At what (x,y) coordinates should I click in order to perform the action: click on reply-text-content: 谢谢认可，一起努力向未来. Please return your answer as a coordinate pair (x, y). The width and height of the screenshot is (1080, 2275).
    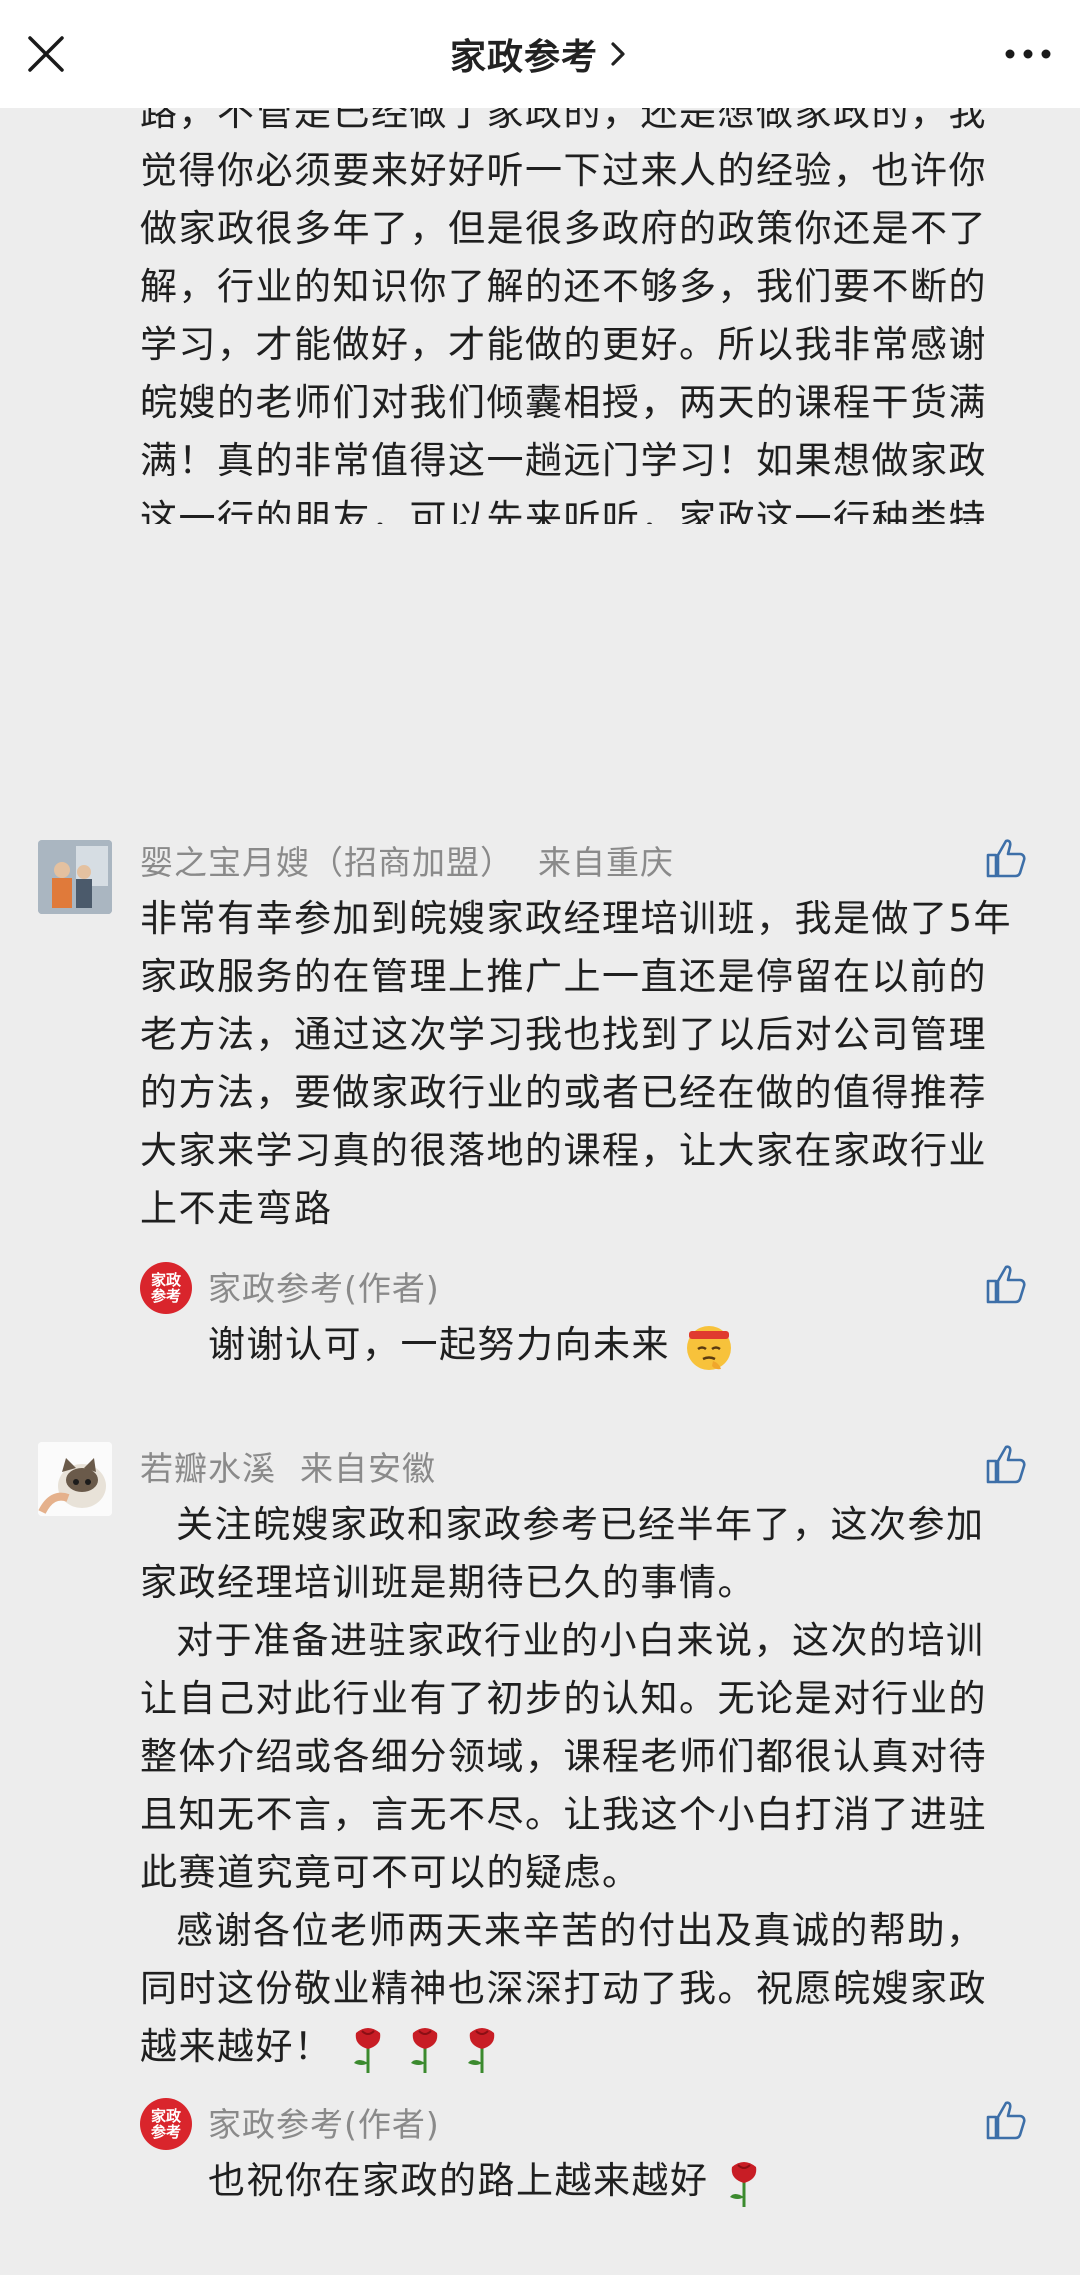
    Looking at the image, I should click on (439, 1344).